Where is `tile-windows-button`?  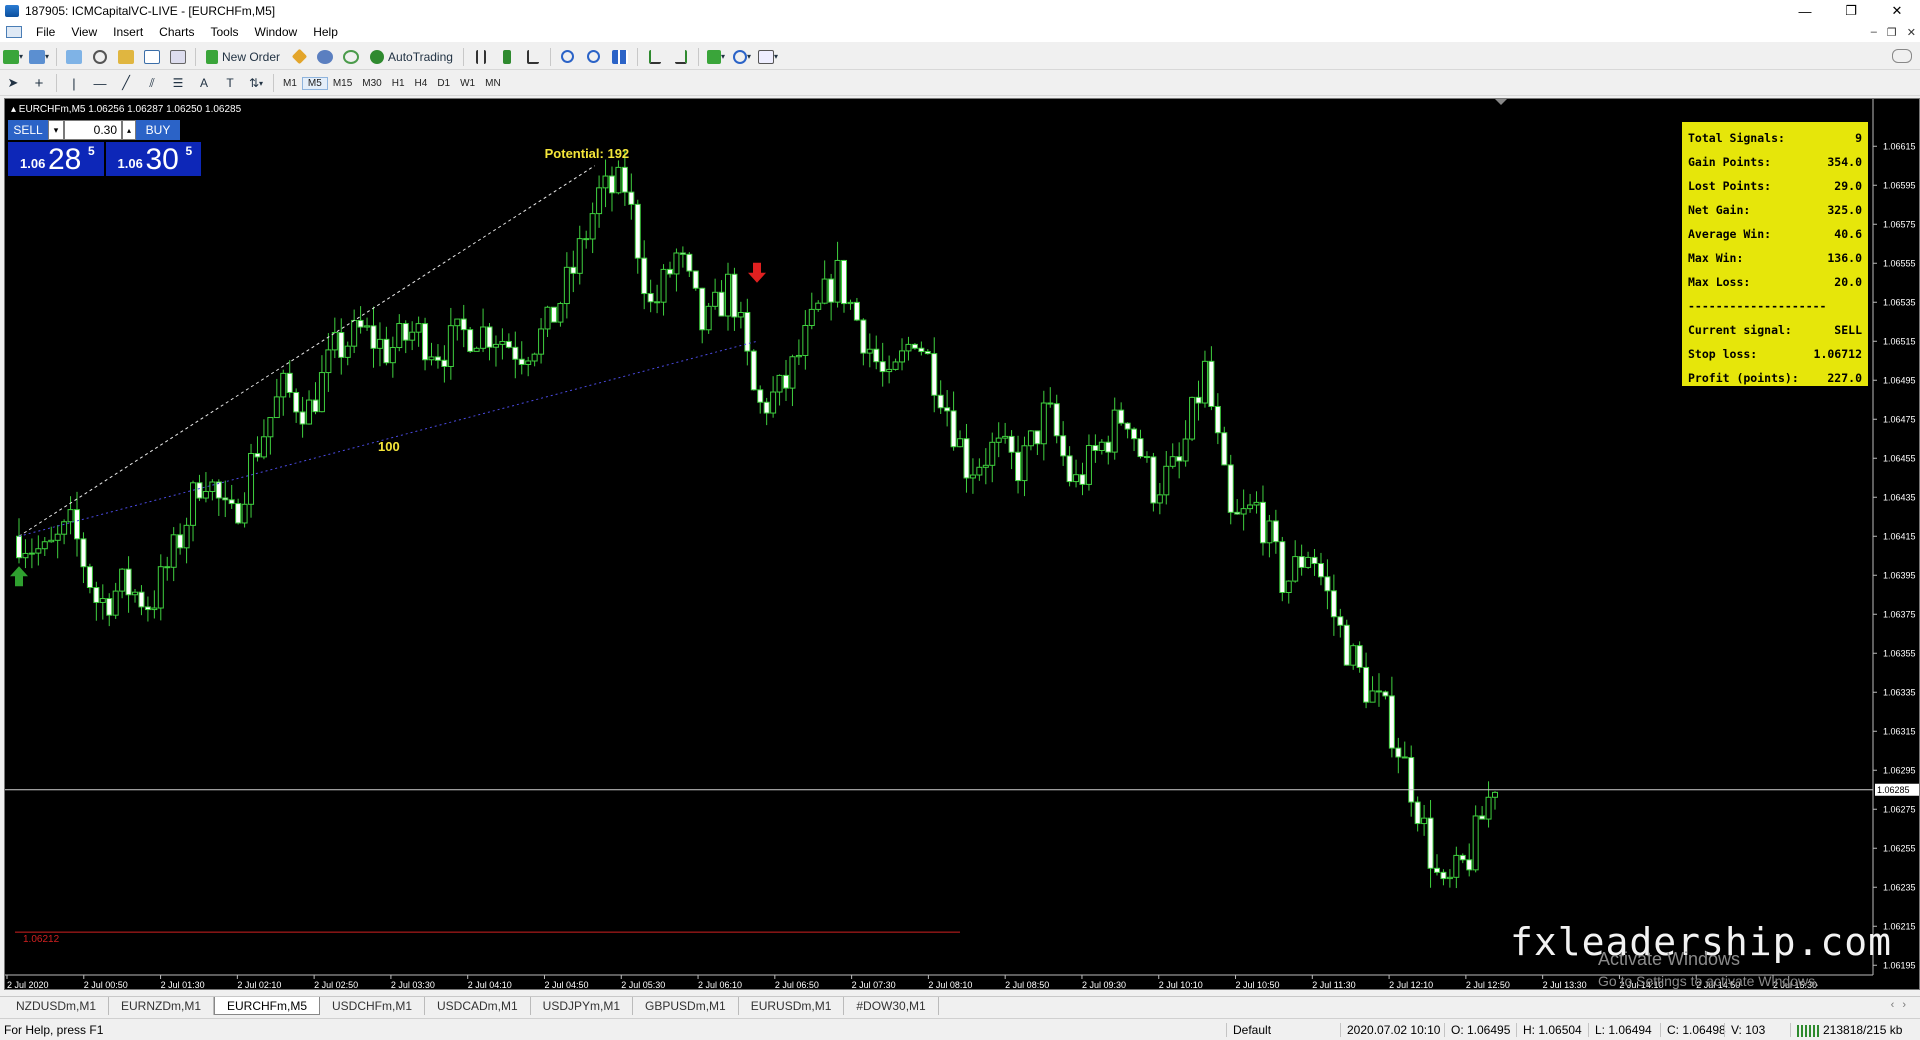 tile-windows-button is located at coordinates (620, 57).